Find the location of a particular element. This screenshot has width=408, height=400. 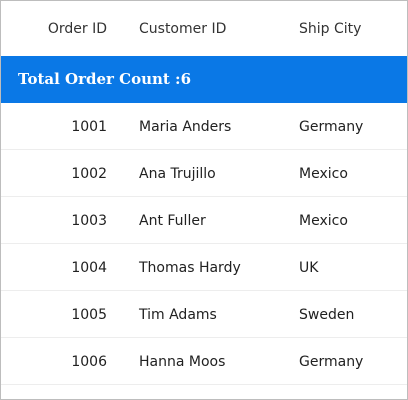

order-id-cell: 1003 is located at coordinates (89, 221).